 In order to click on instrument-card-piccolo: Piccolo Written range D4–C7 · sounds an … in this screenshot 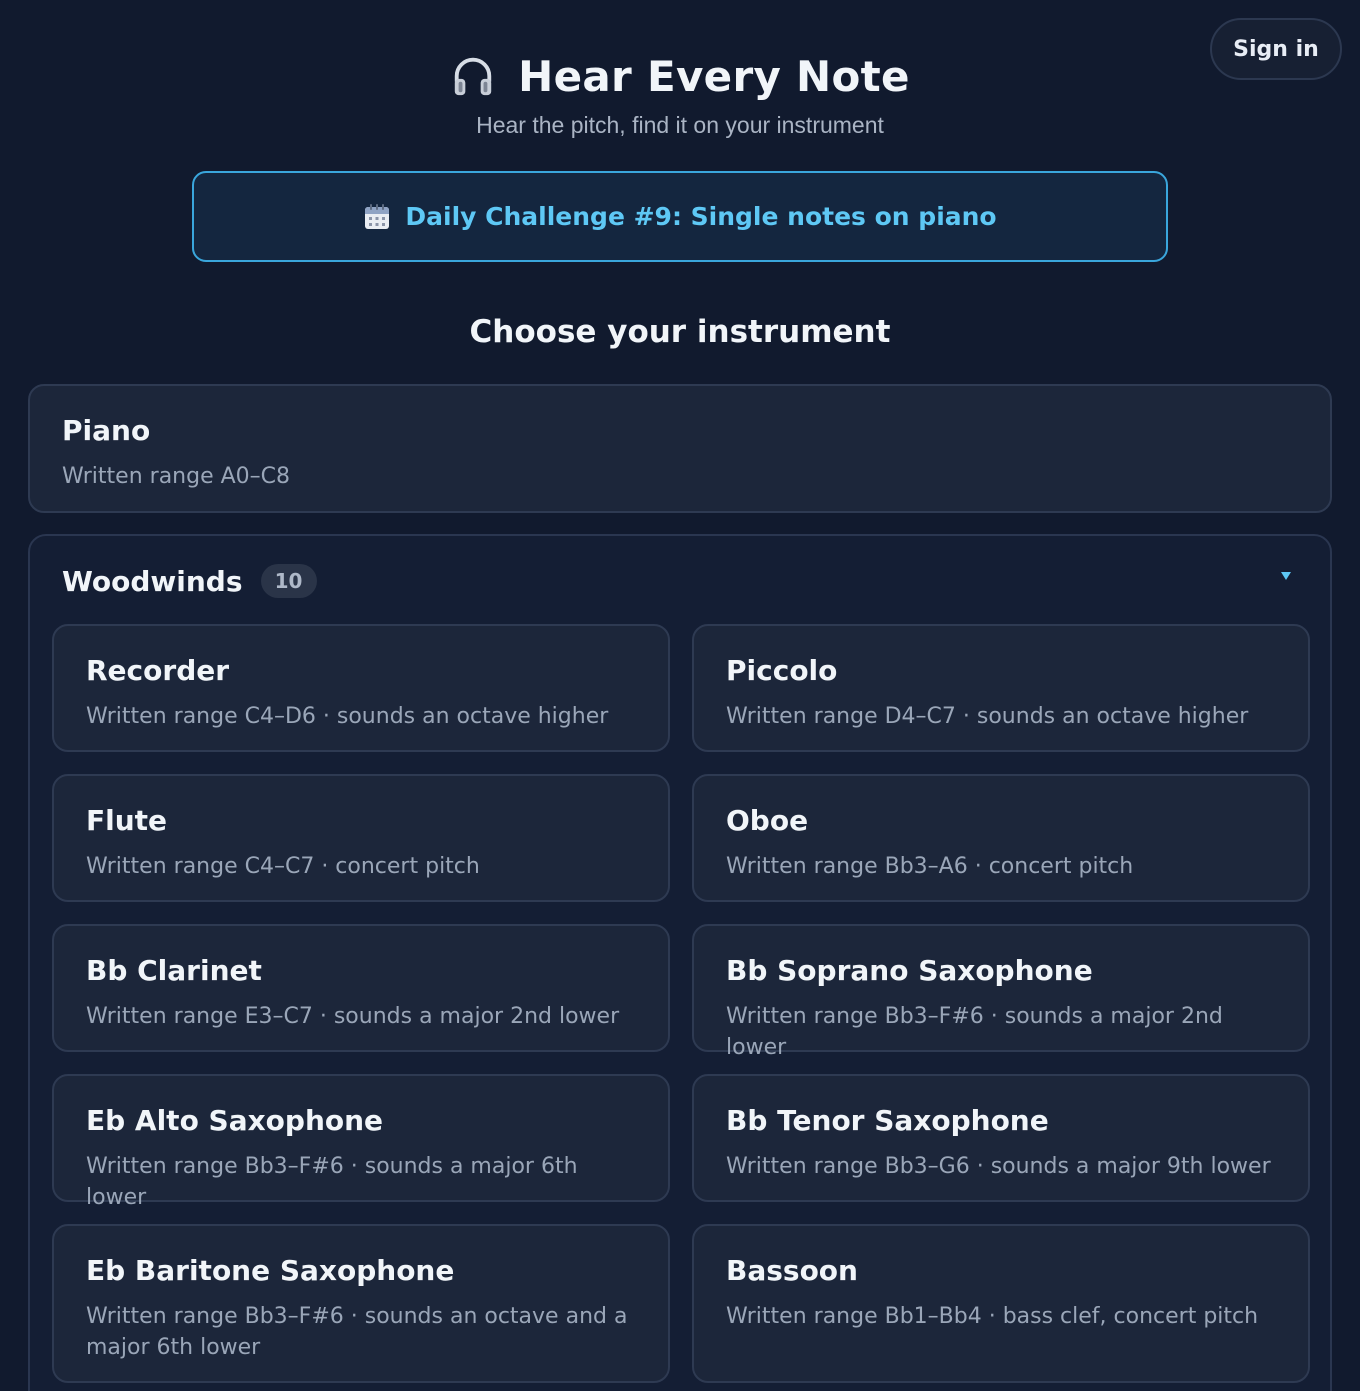, I will do `click(1001, 688)`.